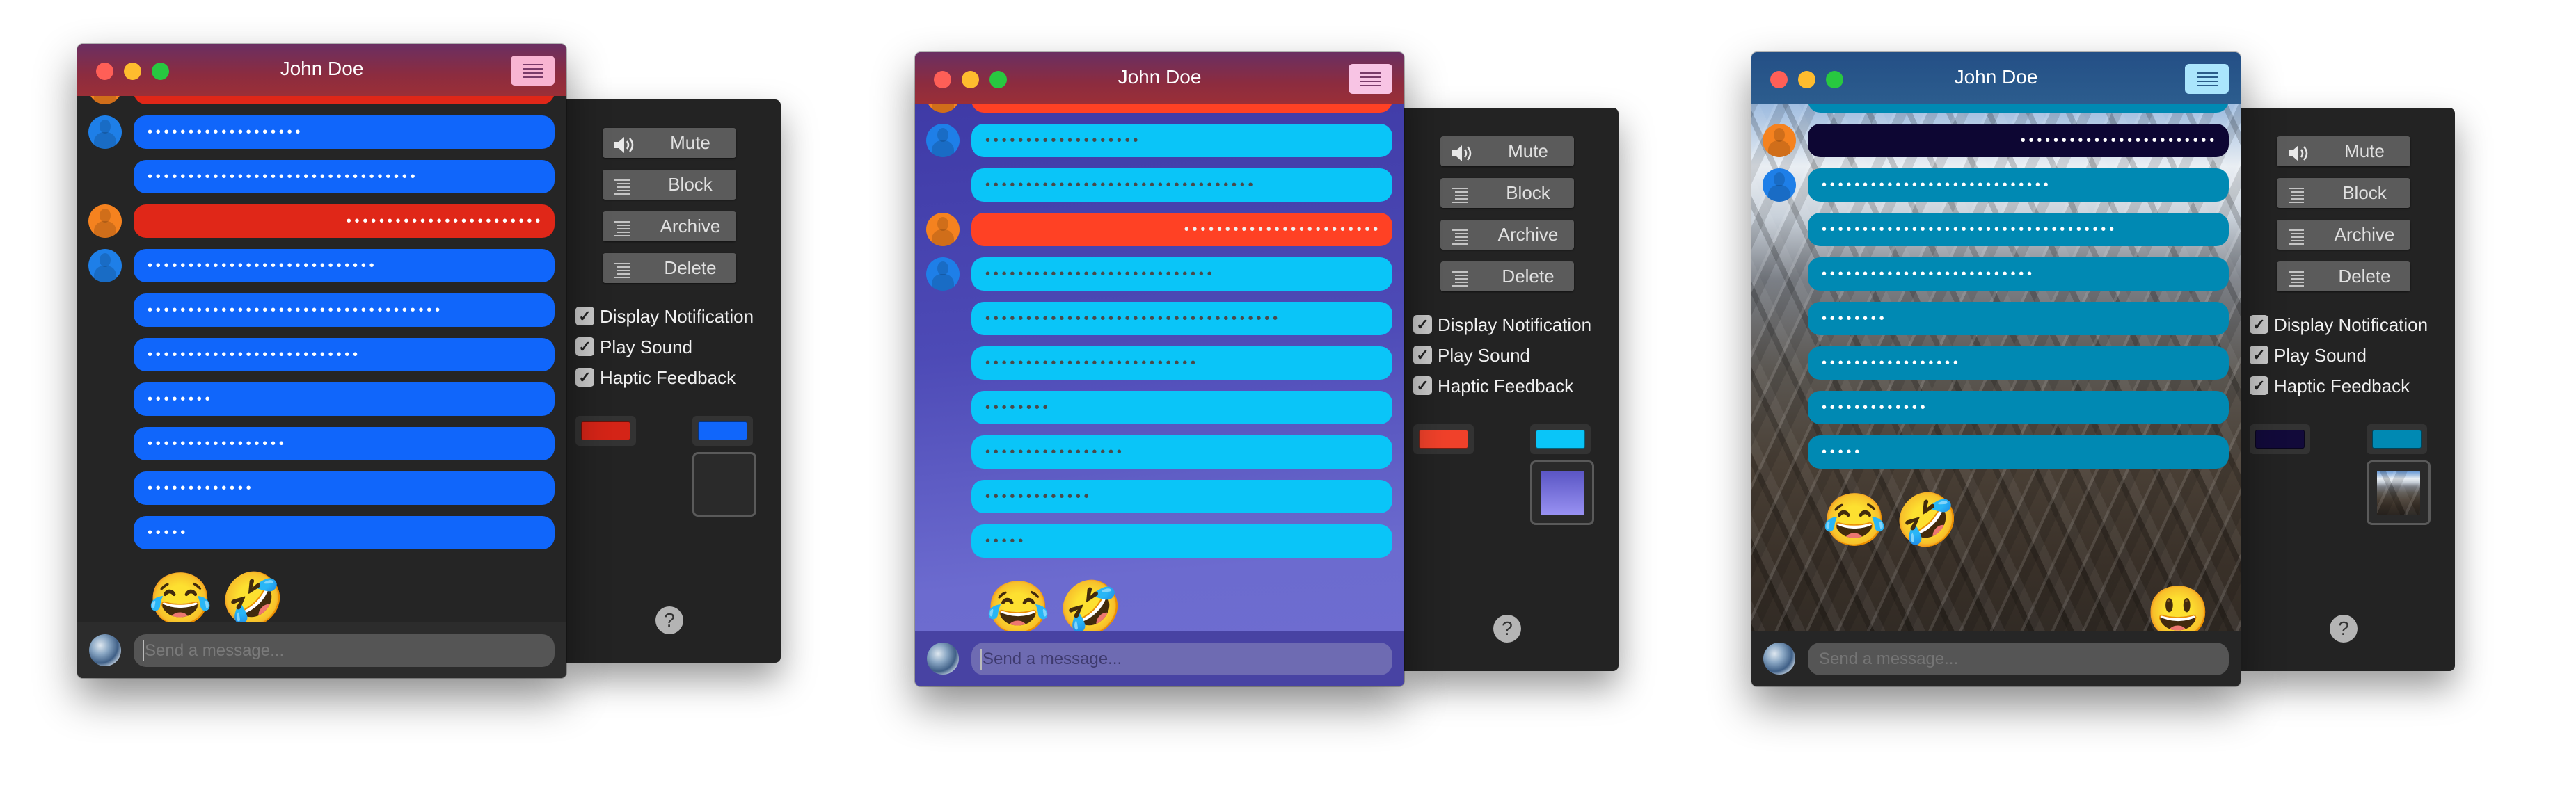  I want to click on background-preview, so click(1562, 493).